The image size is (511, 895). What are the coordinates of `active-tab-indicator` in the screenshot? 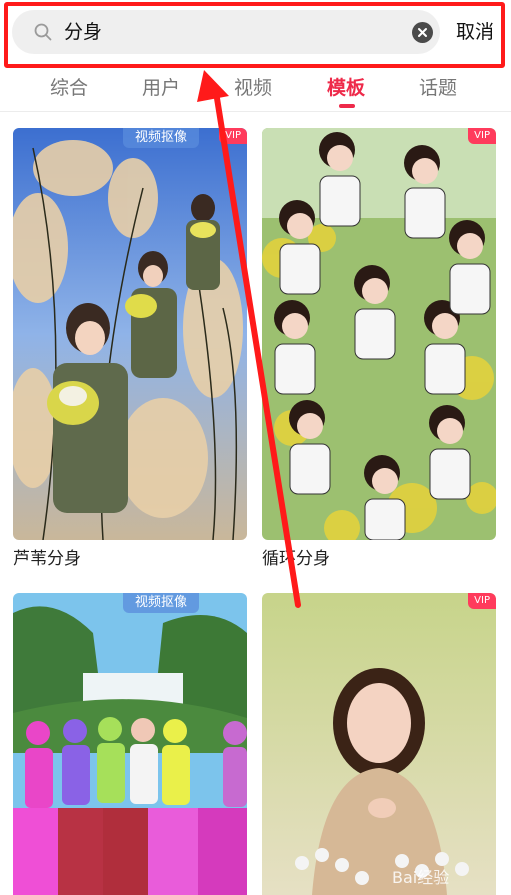 It's located at (347, 106).